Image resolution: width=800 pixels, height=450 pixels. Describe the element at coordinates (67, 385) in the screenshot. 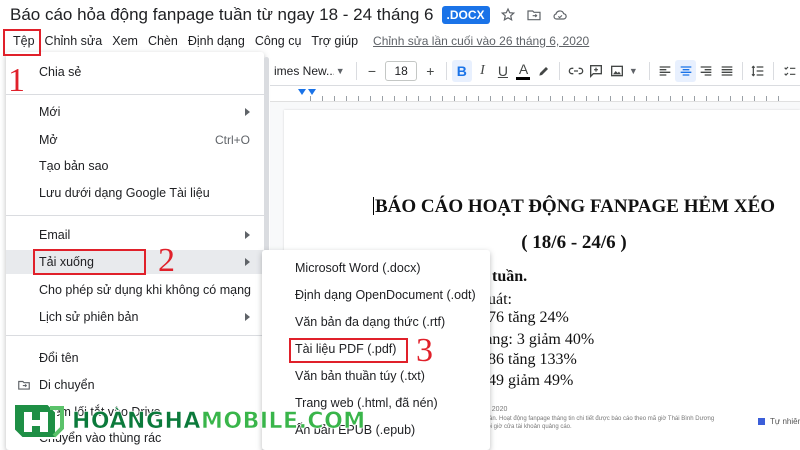

I see `menu-item-label: Di chuyển` at that location.